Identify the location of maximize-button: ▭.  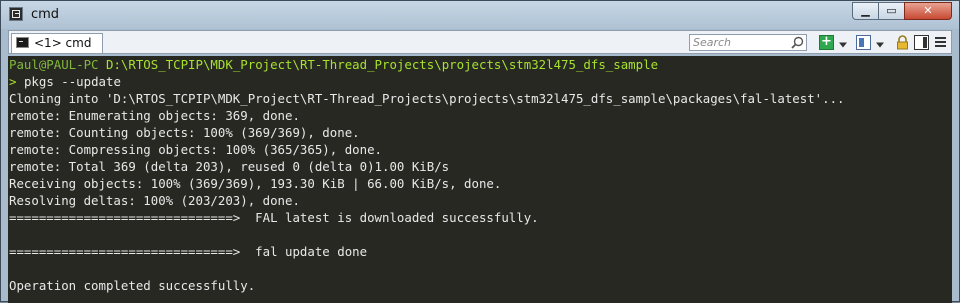
(891, 11).